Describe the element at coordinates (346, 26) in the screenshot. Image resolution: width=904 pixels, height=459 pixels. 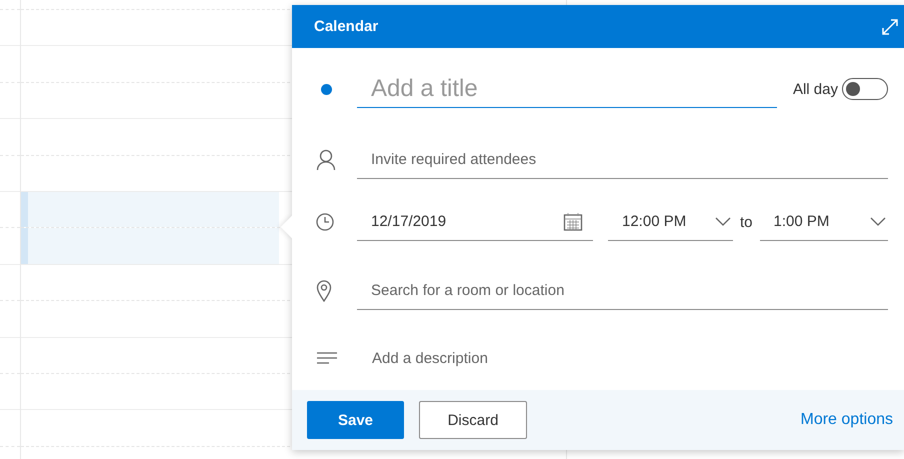
I see `popup-title: Calendar` at that location.